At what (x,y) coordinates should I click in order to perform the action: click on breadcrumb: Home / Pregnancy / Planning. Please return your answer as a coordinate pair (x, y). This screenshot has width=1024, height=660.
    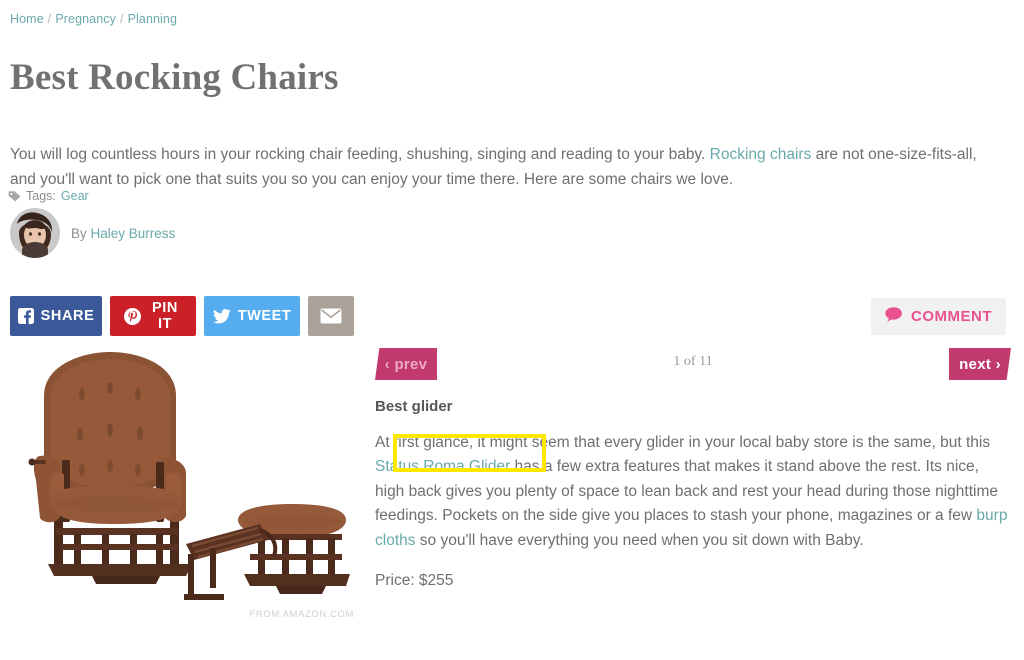
    Looking at the image, I should click on (93, 19).